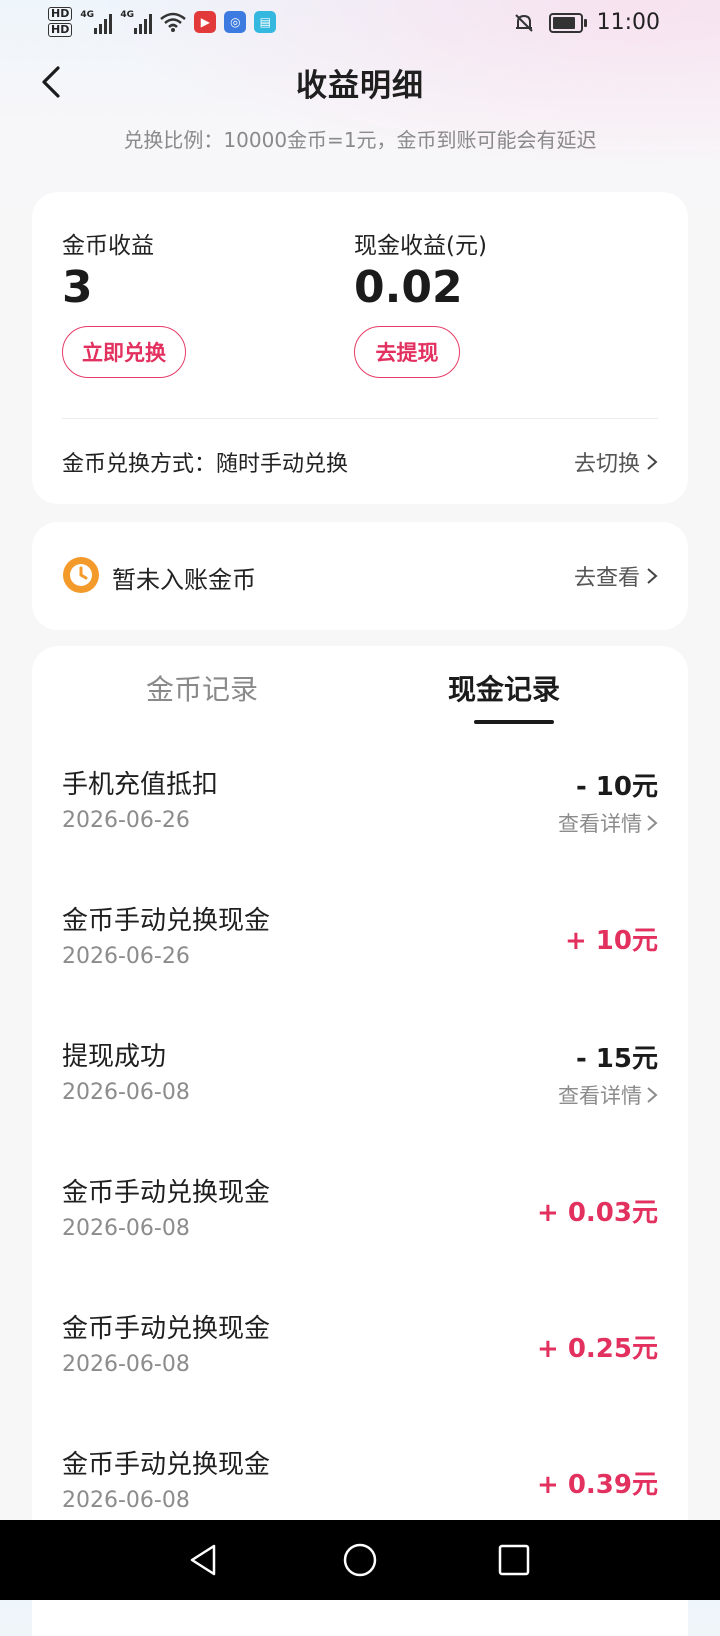 The width and height of the screenshot is (720, 1636). I want to click on record-amount: + 10元, so click(611, 941).